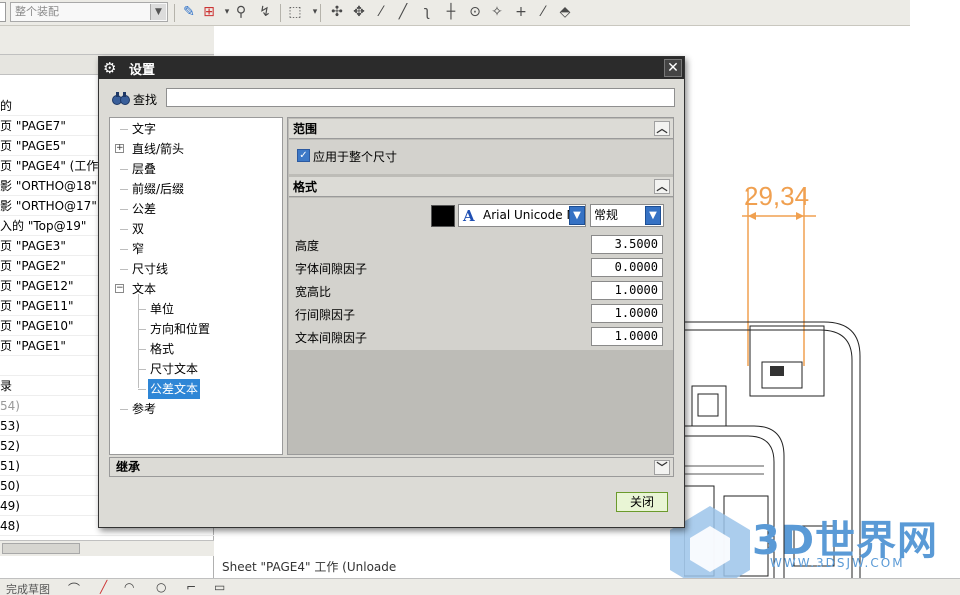 The image size is (960, 595). I want to click on snap-perpendicular-icon: ⁄, so click(381, 12).